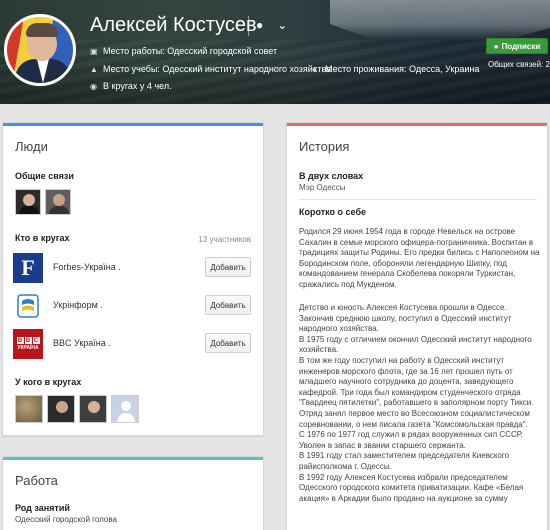 This screenshot has height=530, width=550. I want to click on info-circles-text: В кругах у 4 чел., so click(137, 86).